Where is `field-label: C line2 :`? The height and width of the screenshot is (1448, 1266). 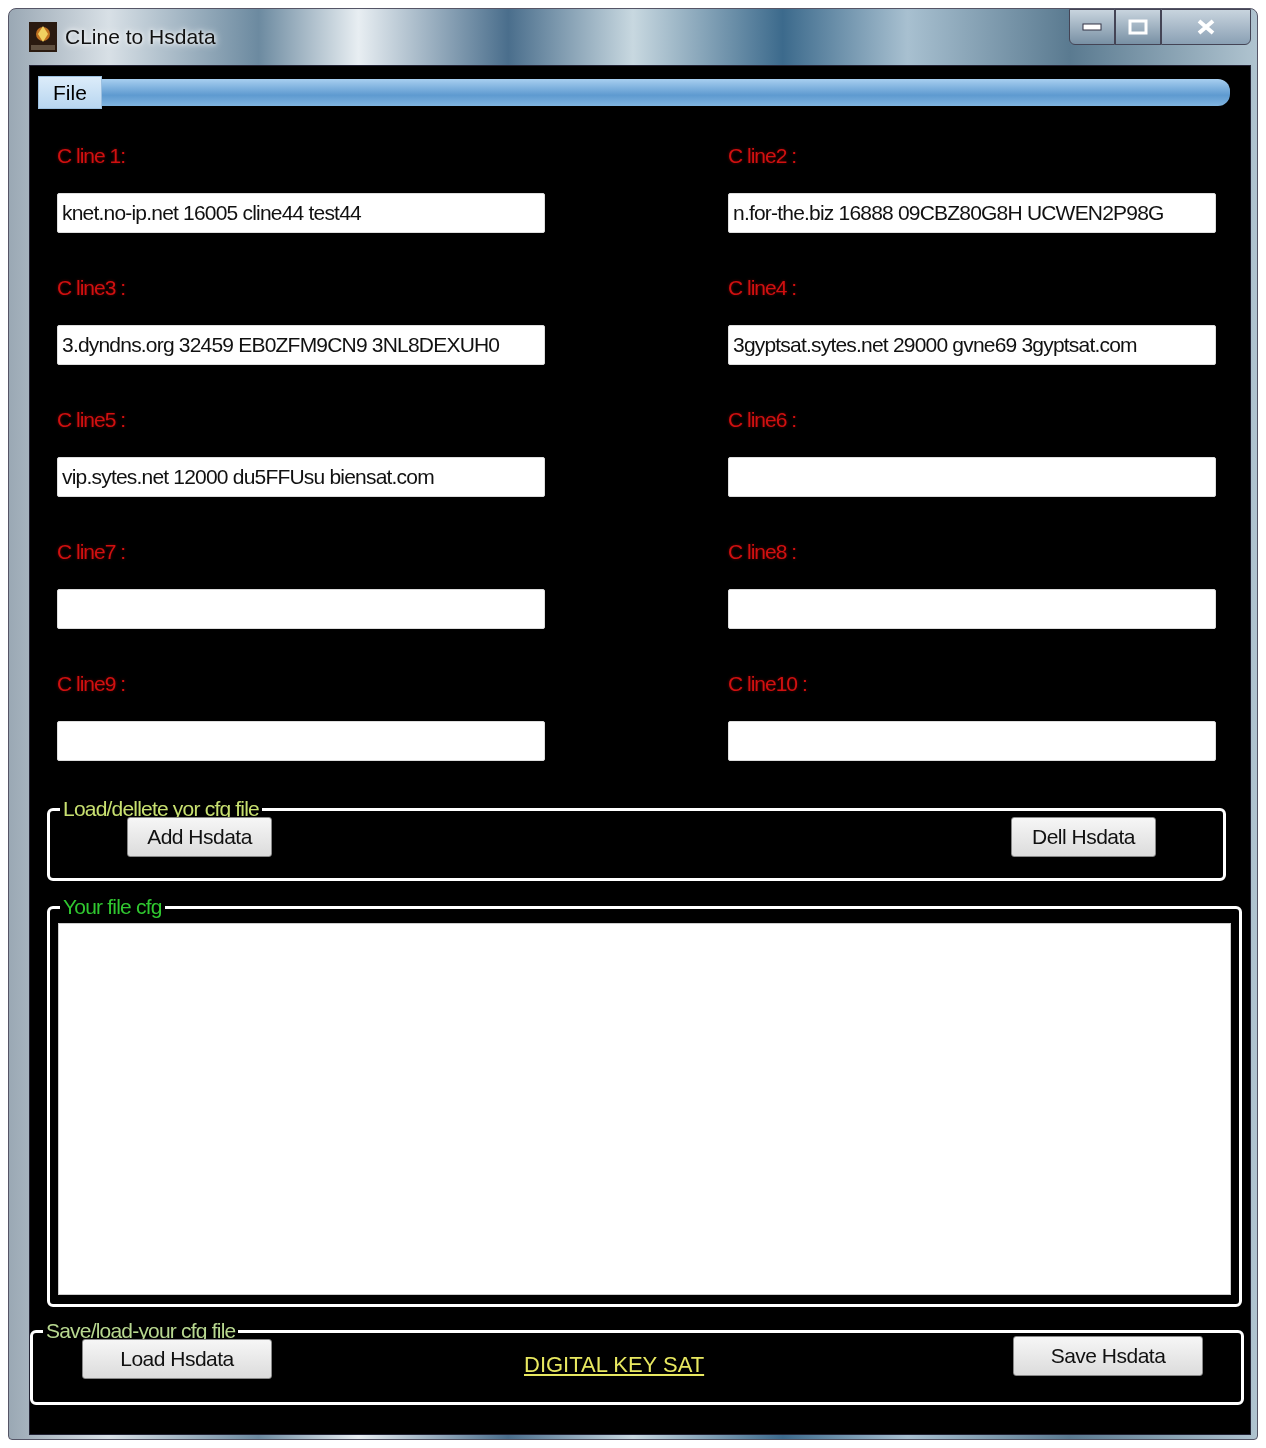 field-label: C line2 : is located at coordinates (763, 156).